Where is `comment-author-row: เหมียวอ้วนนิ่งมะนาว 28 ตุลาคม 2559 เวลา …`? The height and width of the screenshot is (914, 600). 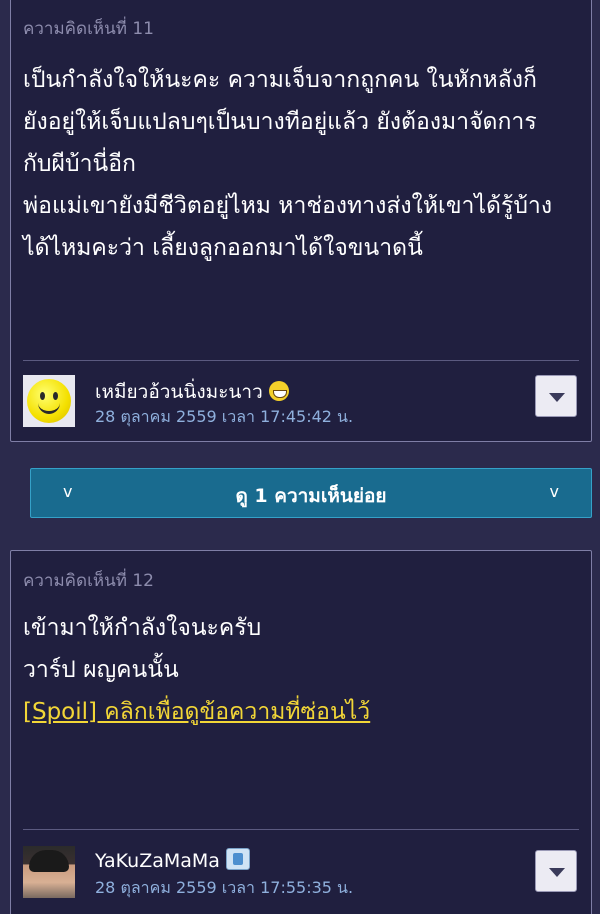 comment-author-row: เหมียวอ้วนนิ่งมะนาว 28 ตุลาคม 2559 เวลา … is located at coordinates (302, 403).